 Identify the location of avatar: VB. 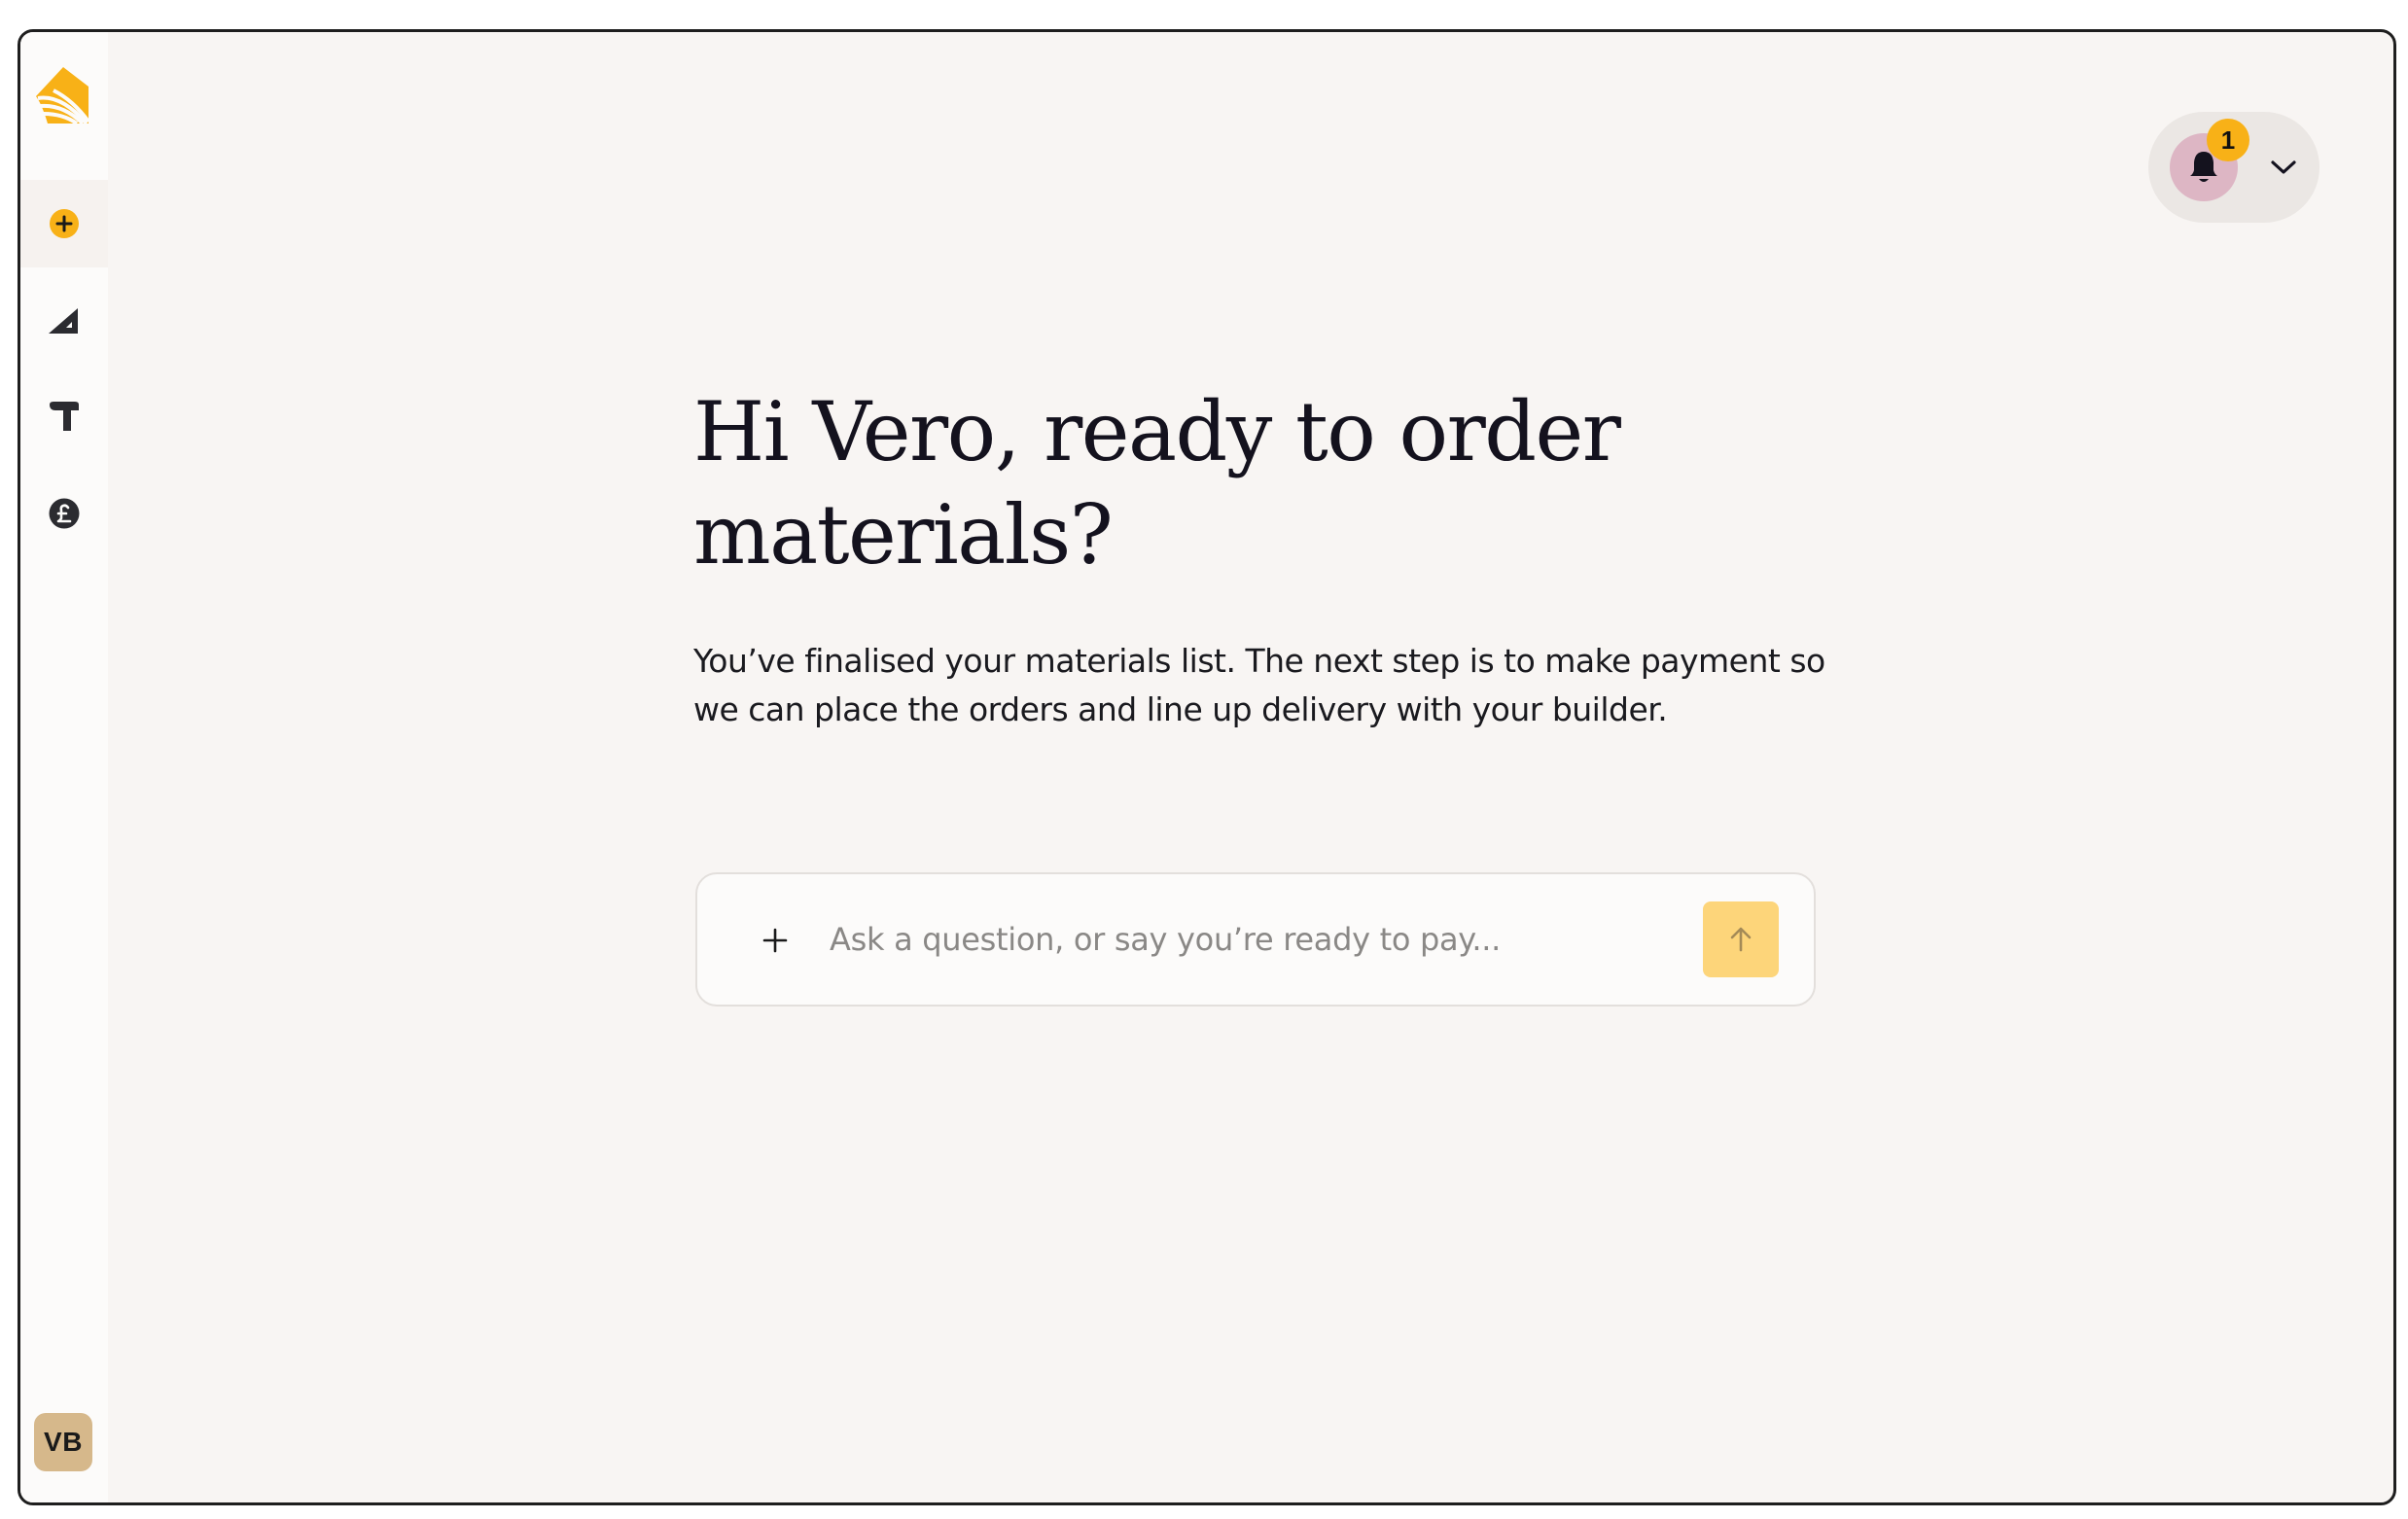
(63, 1442).